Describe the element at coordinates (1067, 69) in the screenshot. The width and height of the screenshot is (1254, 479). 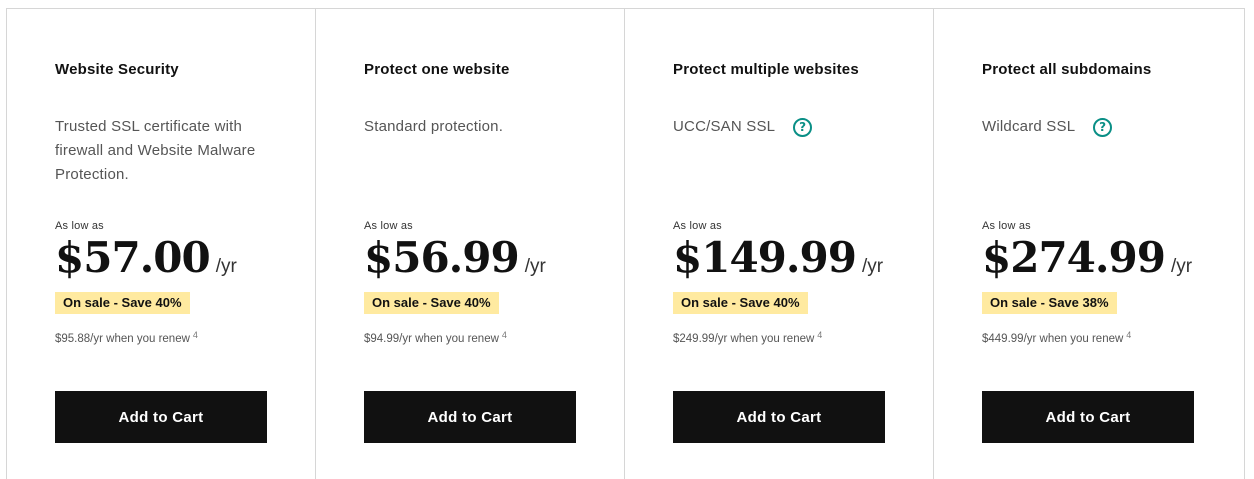
I see `plan-title: Protect all subdomains` at that location.